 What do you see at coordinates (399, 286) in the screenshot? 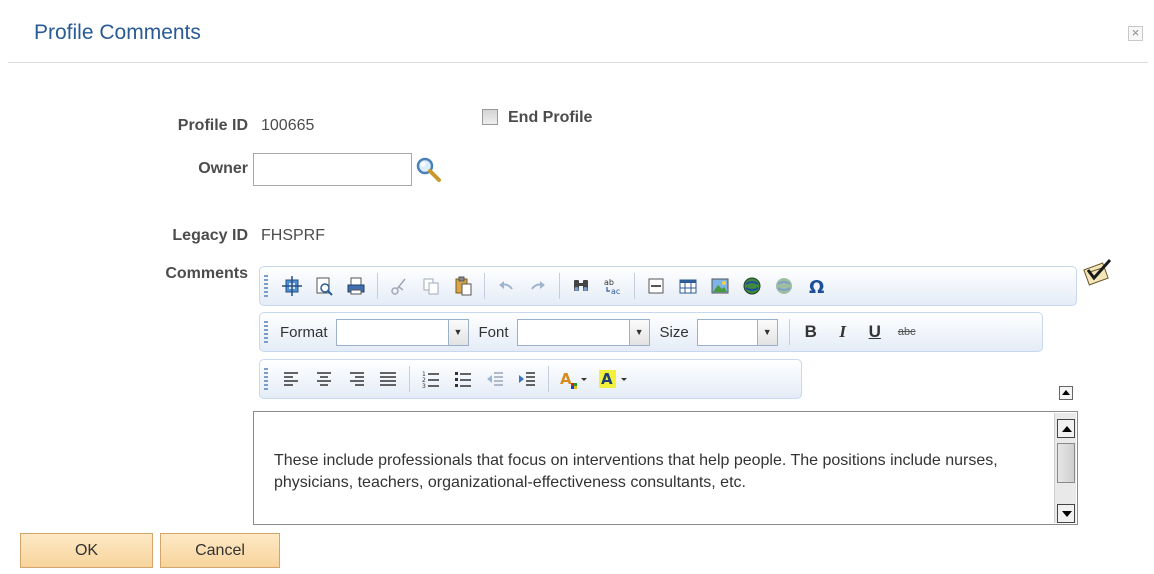
I see `cut-icon` at bounding box center [399, 286].